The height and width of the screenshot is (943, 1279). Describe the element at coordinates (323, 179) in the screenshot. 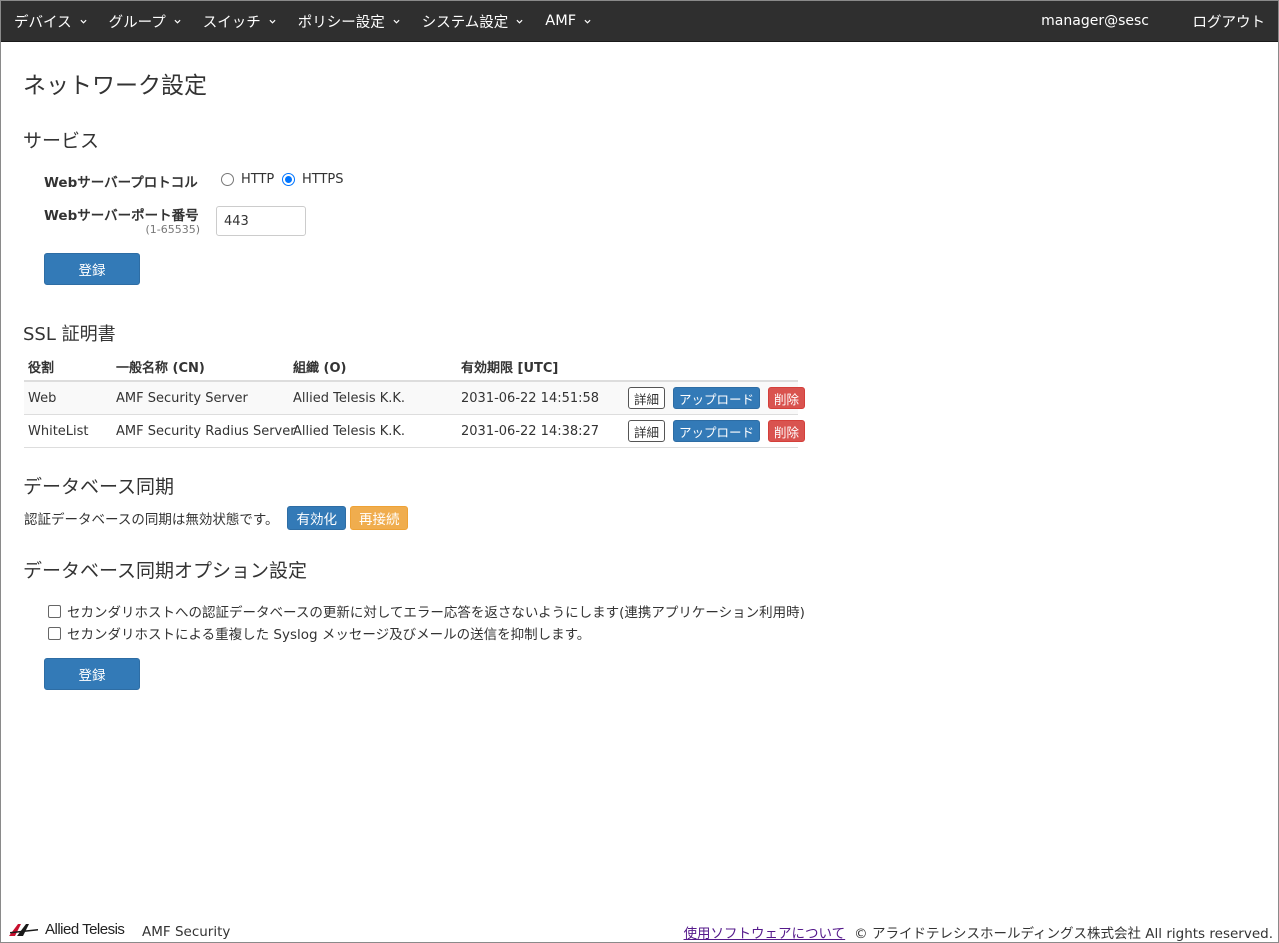

I see `radio-https-label: HTTPS` at that location.